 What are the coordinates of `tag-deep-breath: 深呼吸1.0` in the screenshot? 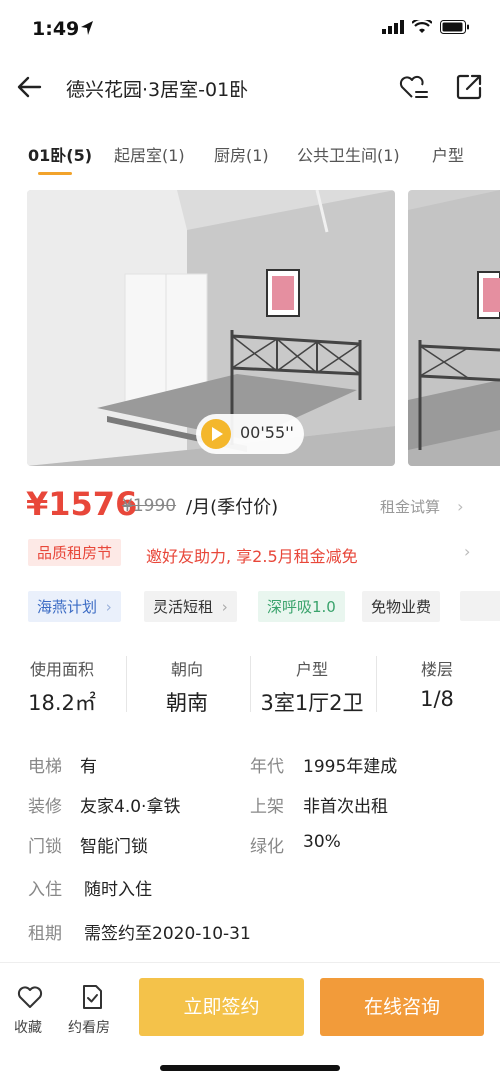 It's located at (301, 606).